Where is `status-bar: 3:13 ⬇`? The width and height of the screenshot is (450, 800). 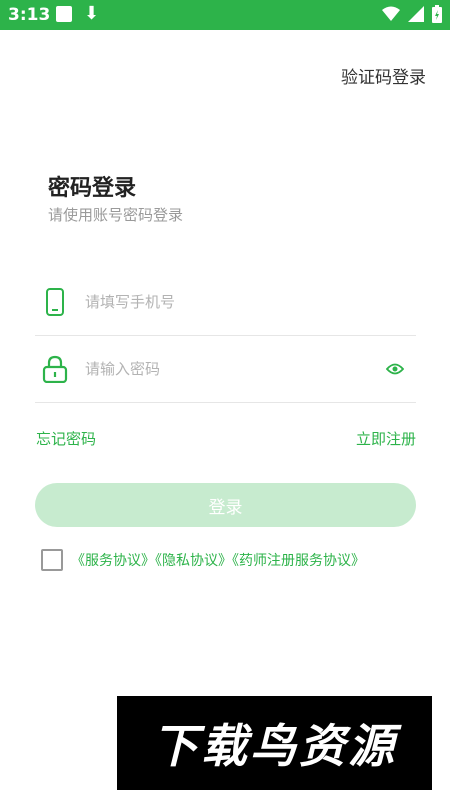 status-bar: 3:13 ⬇ is located at coordinates (225, 15).